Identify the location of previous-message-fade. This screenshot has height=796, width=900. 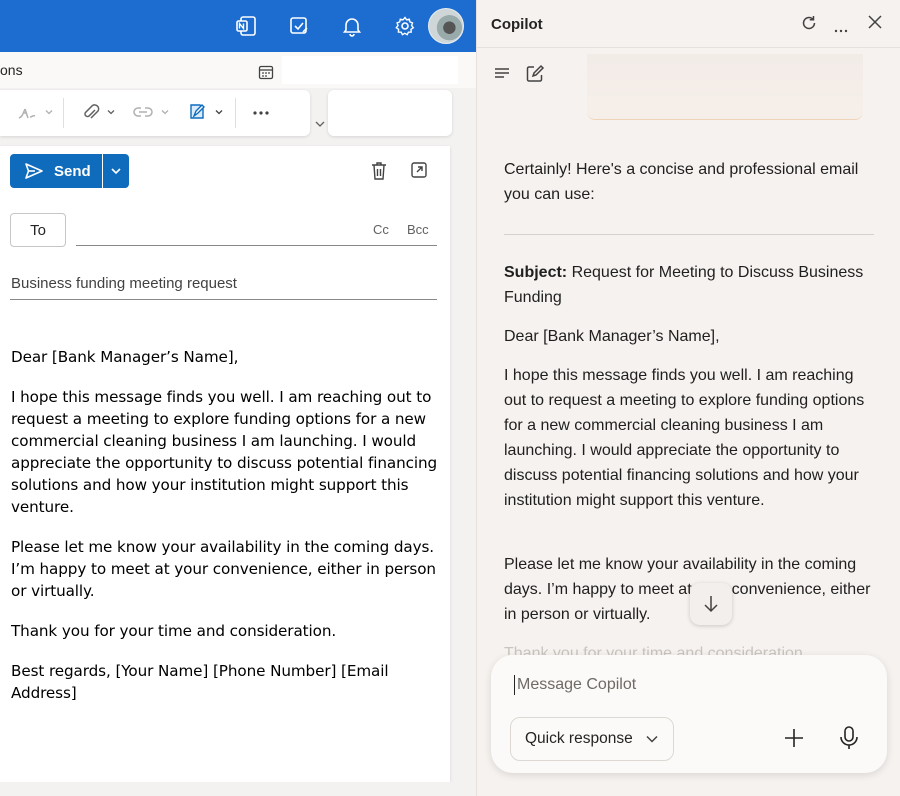
(725, 87).